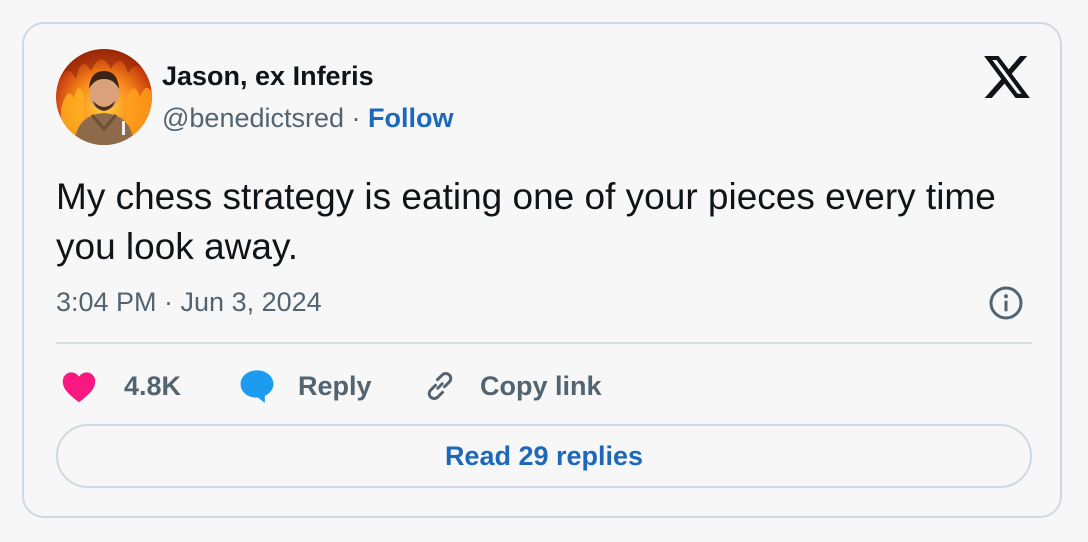 This screenshot has width=1088, height=542. What do you see at coordinates (1007, 77) in the screenshot?
I see `x-logo-icon` at bounding box center [1007, 77].